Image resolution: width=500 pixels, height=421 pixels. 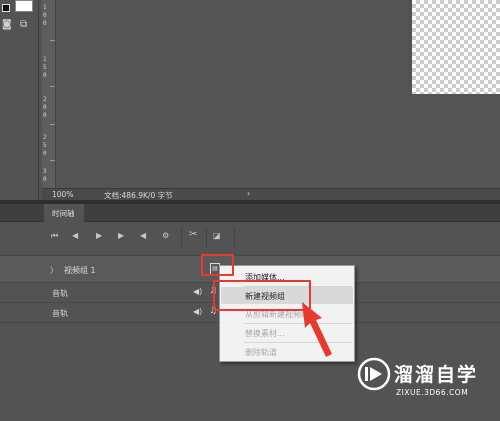 I want to click on expand-arrow-icon: 〉, so click(x=54, y=270).